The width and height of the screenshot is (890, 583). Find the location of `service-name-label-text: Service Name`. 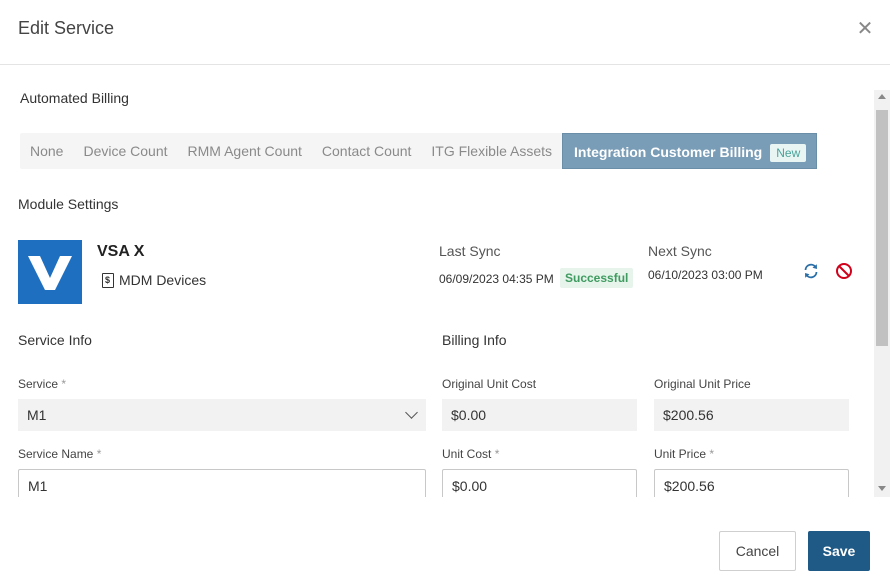

service-name-label-text: Service Name is located at coordinates (56, 454).